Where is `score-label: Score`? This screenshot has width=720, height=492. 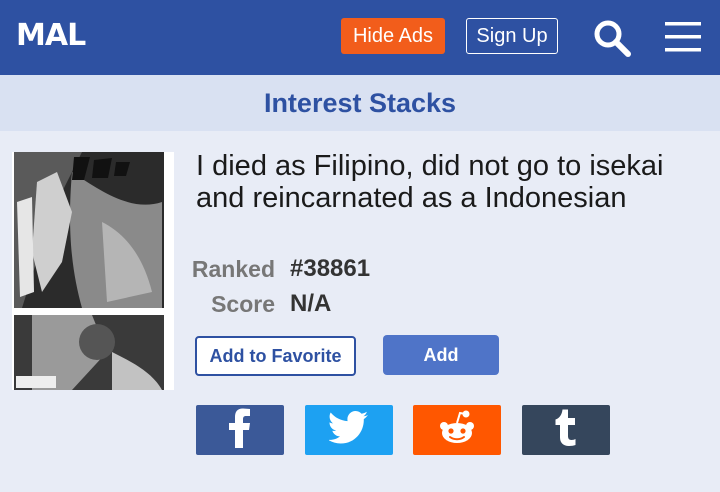 score-label: Score is located at coordinates (243, 304).